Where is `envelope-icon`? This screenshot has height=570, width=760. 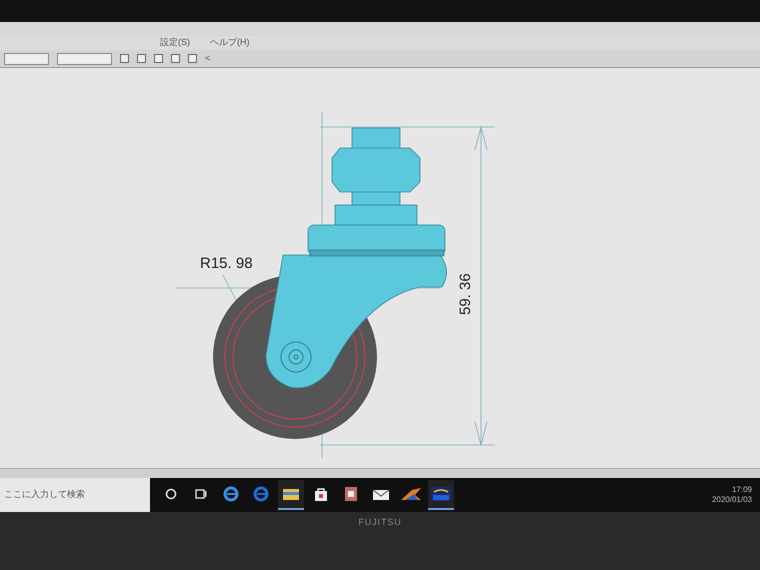
envelope-icon is located at coordinates (381, 494).